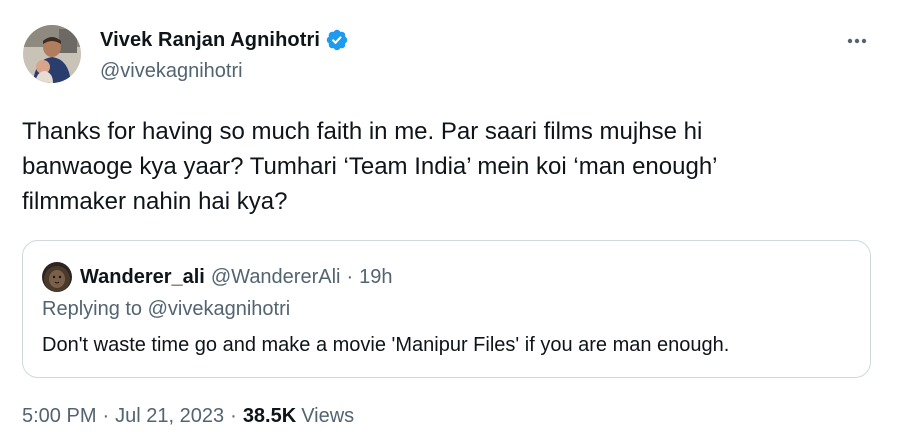 The height and width of the screenshot is (447, 903). I want to click on verified-badge-icon, so click(337, 40).